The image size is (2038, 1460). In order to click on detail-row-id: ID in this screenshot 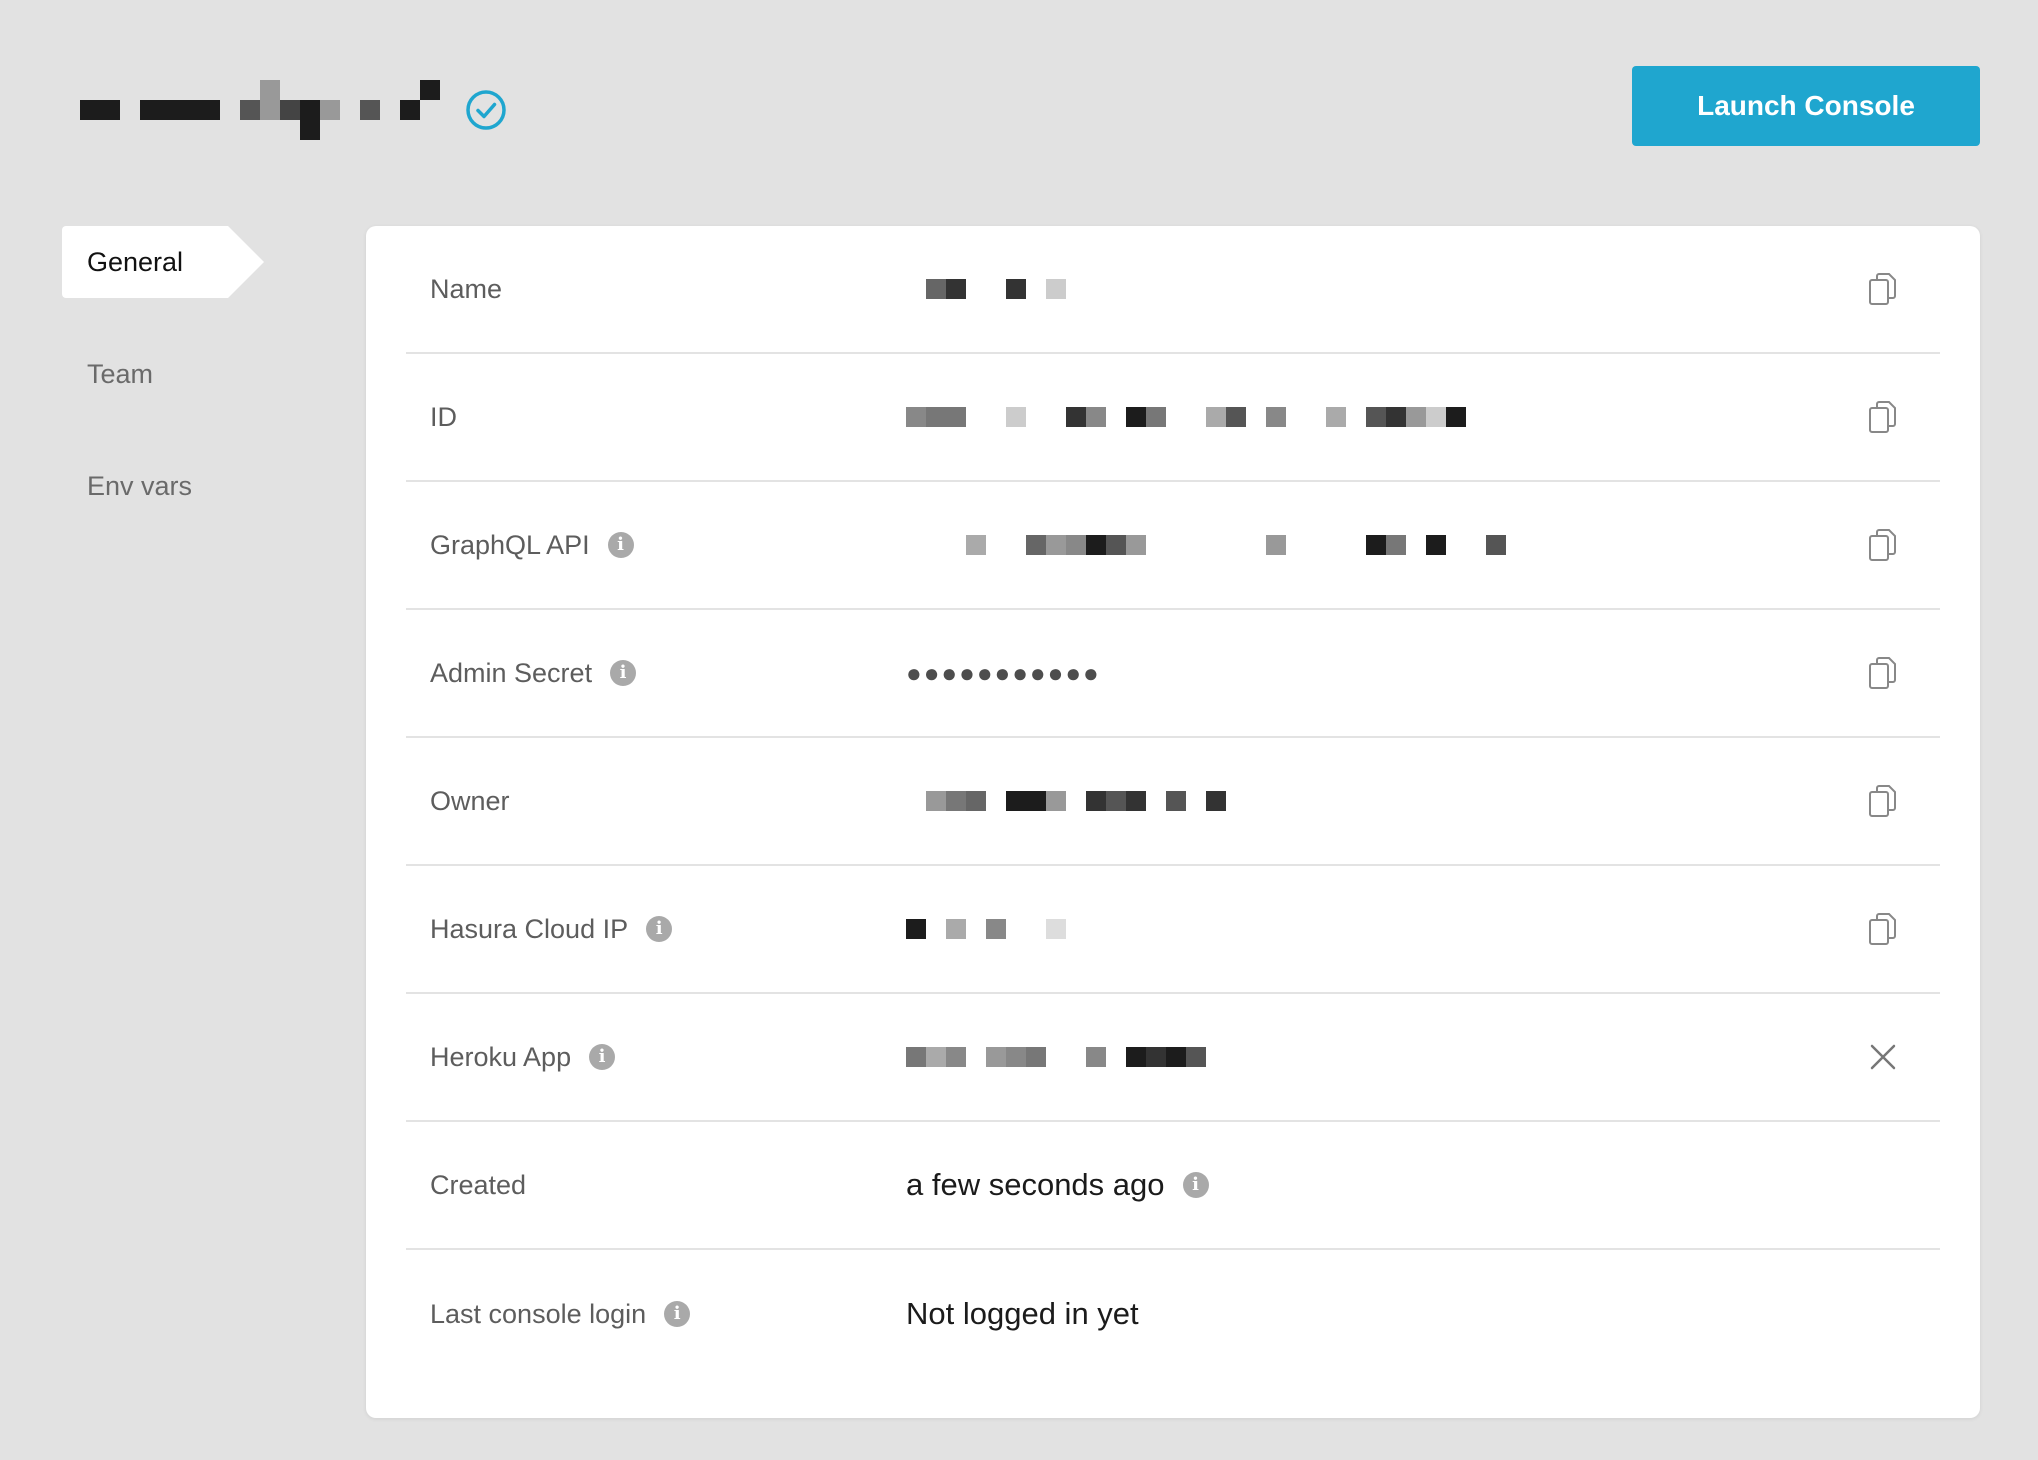, I will do `click(1173, 418)`.